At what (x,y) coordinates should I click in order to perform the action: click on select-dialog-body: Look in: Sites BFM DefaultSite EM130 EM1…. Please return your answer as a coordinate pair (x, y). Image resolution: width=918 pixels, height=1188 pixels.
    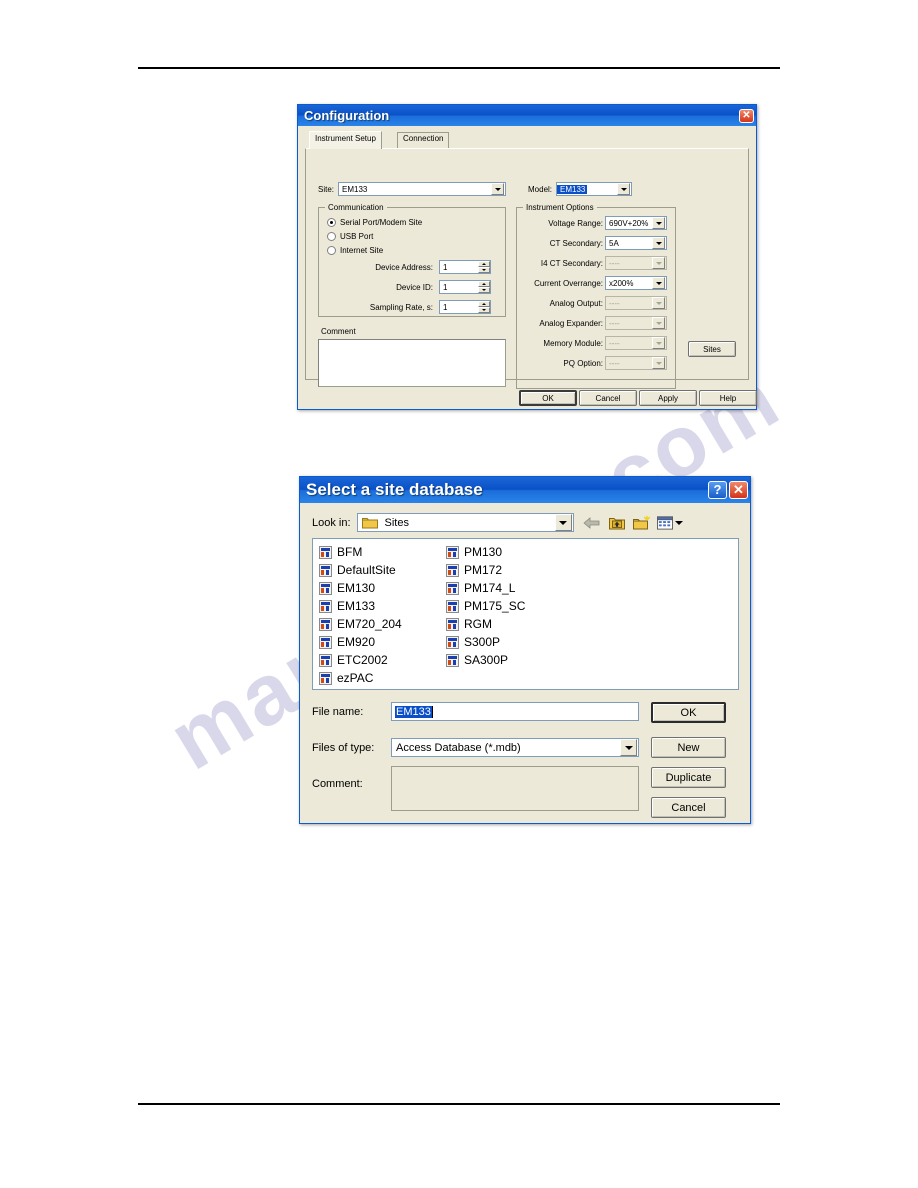
    Looking at the image, I should click on (525, 663).